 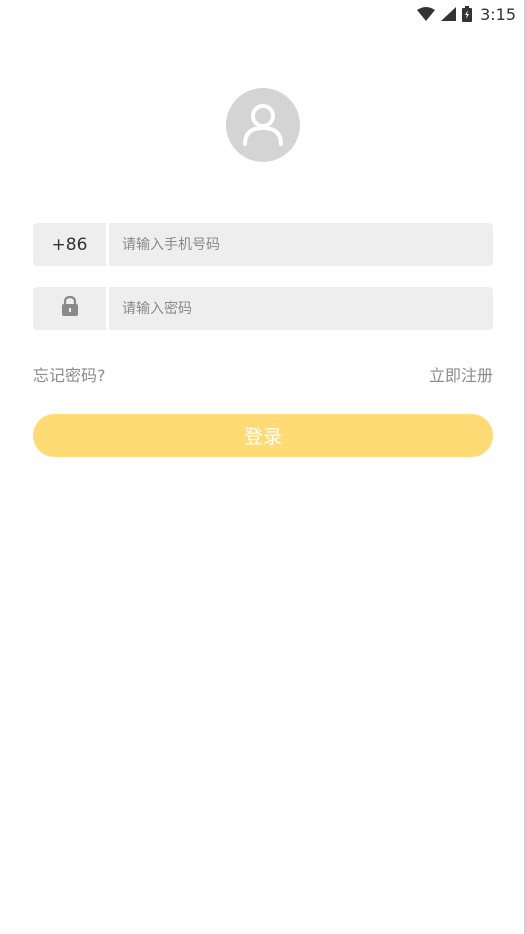 I want to click on cellular-signal-icon, so click(x=449, y=14).